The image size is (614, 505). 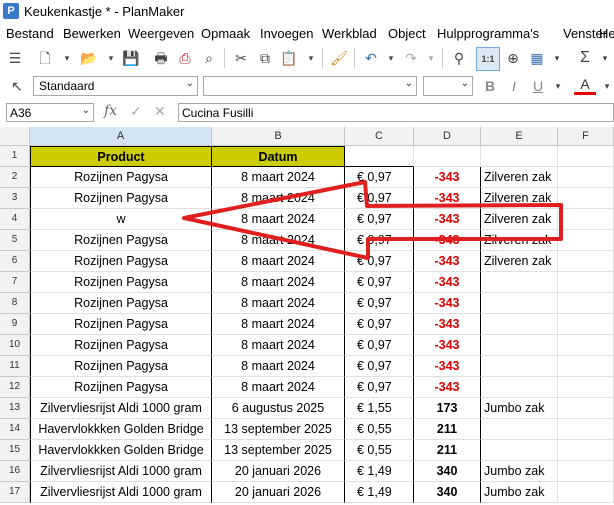 I want to click on check-icon: ✓, so click(x=136, y=111).